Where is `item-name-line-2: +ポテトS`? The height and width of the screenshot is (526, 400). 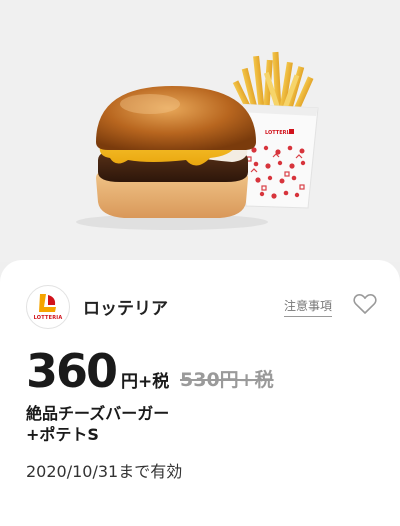 item-name-line-2: +ポテトS is located at coordinates (62, 434).